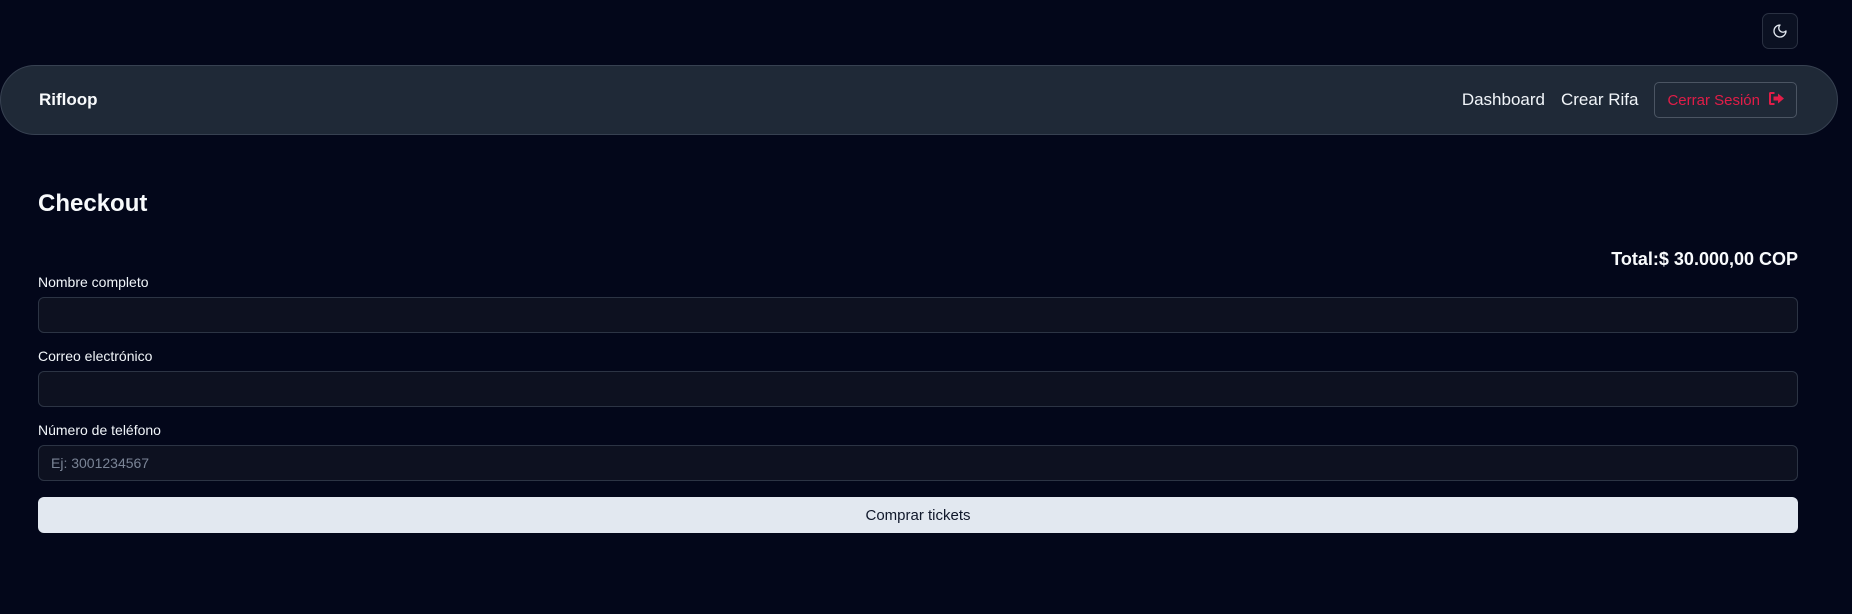 The width and height of the screenshot is (1852, 614). I want to click on phone-label: Número de teléfono, so click(99, 430).